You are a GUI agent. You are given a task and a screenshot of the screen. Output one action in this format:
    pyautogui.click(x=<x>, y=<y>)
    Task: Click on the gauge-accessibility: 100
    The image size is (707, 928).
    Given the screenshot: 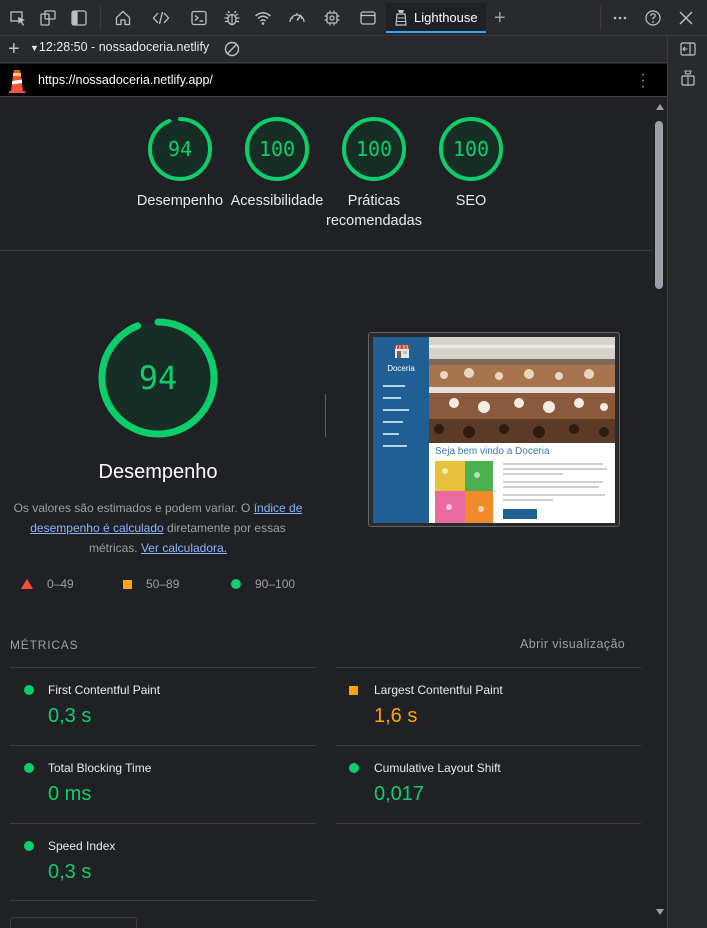 What is the action you would take?
    pyautogui.click(x=277, y=149)
    